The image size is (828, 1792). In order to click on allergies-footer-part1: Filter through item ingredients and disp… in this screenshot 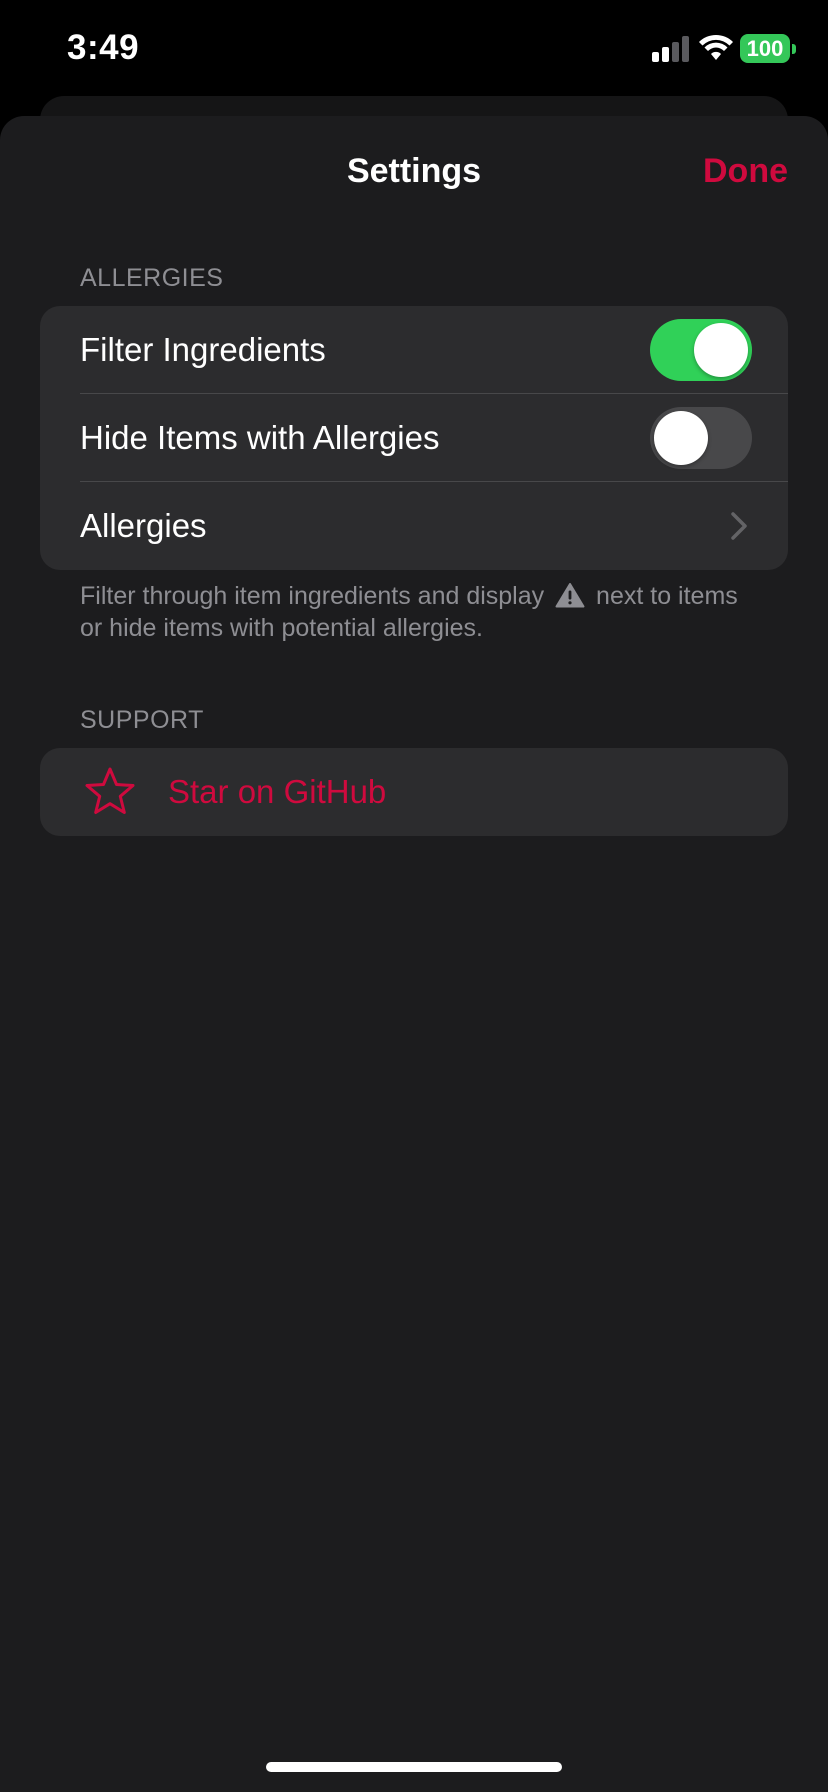, I will do `click(312, 596)`.